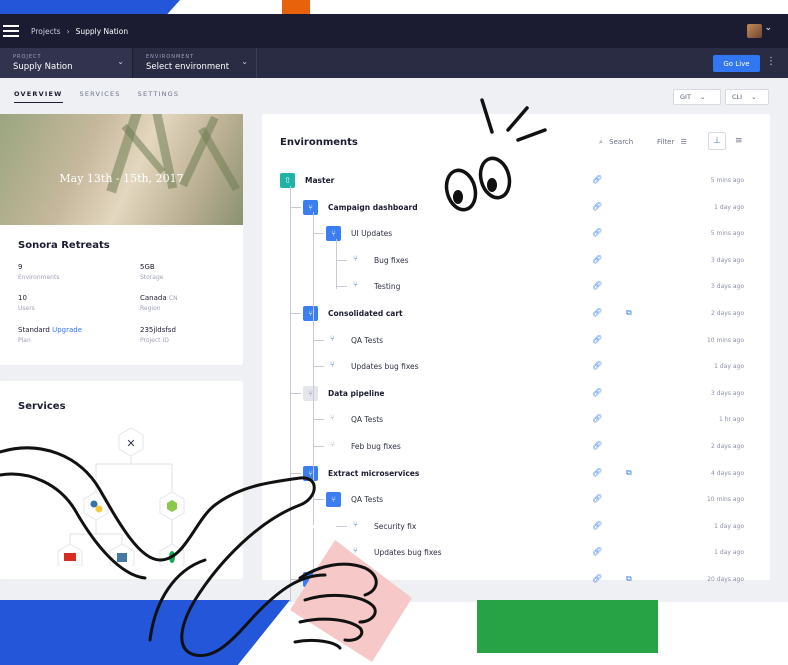  What do you see at coordinates (356, 393) in the screenshot?
I see `environment-name: Data pipeline` at bounding box center [356, 393].